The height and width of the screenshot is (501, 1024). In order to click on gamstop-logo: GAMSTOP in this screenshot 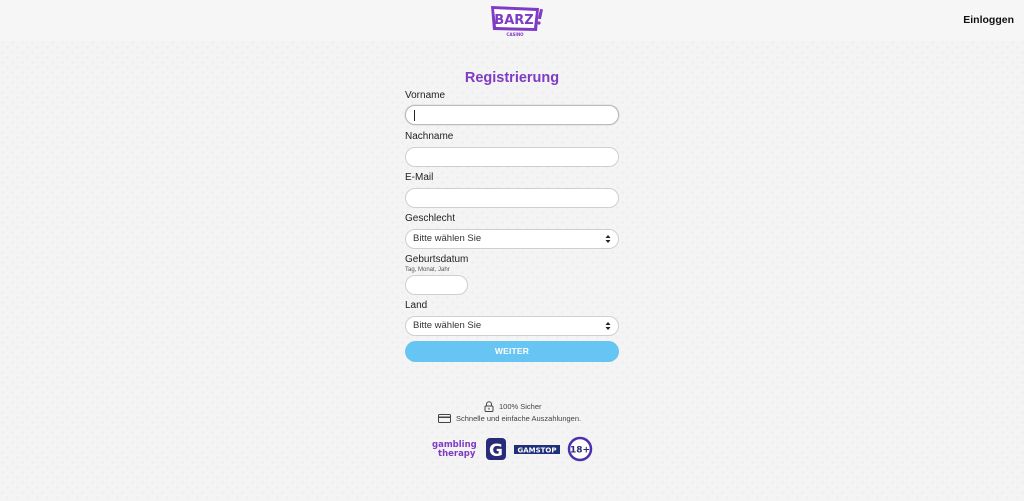, I will do `click(537, 450)`.